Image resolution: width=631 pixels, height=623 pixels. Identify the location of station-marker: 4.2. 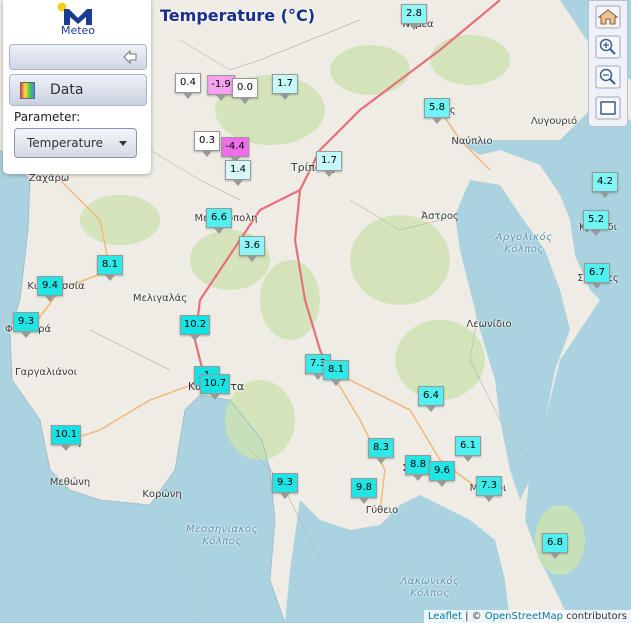
(605, 185).